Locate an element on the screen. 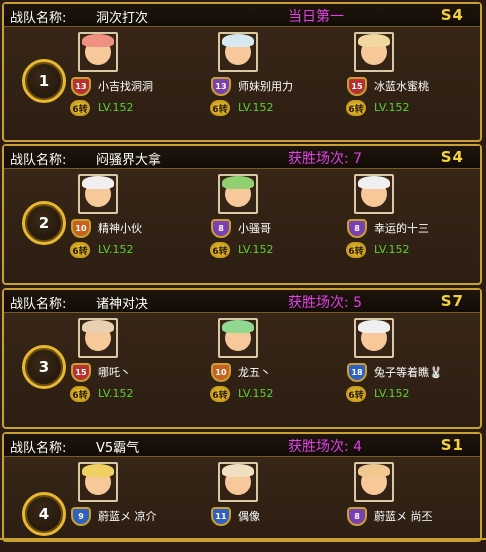 This screenshot has height=552, width=486. rank-badge: 1 is located at coordinates (44, 81).